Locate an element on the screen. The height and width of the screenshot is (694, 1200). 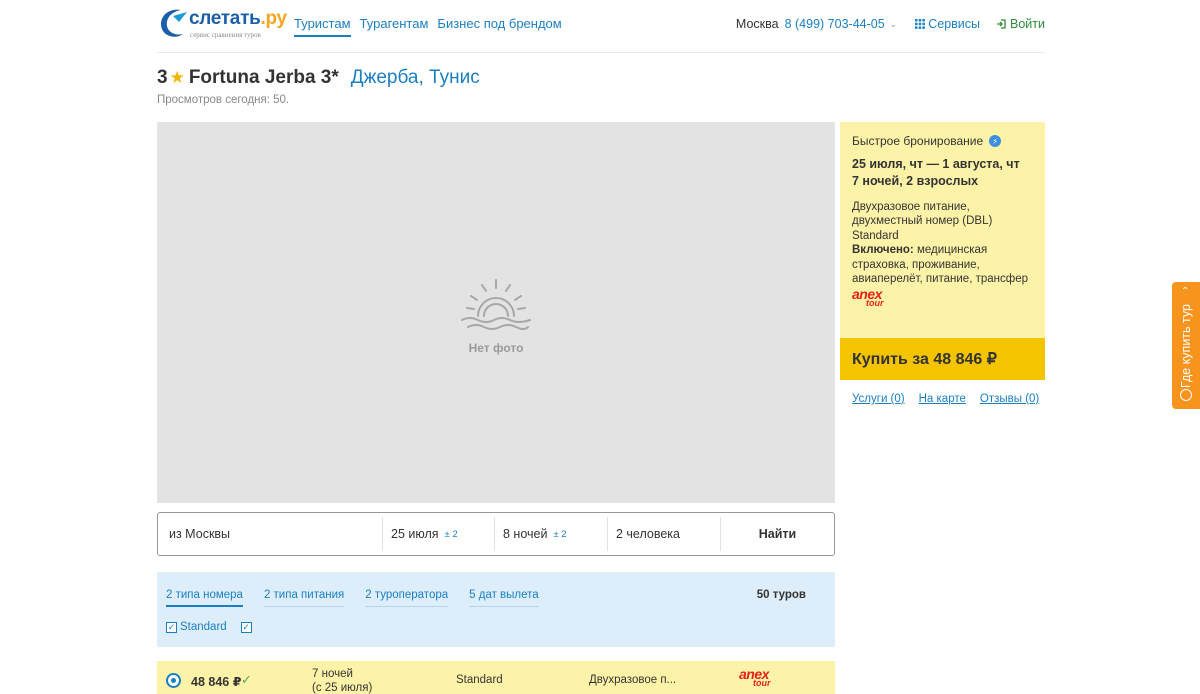
chevron-up-icon: ⌃ is located at coordinates (1185, 291).